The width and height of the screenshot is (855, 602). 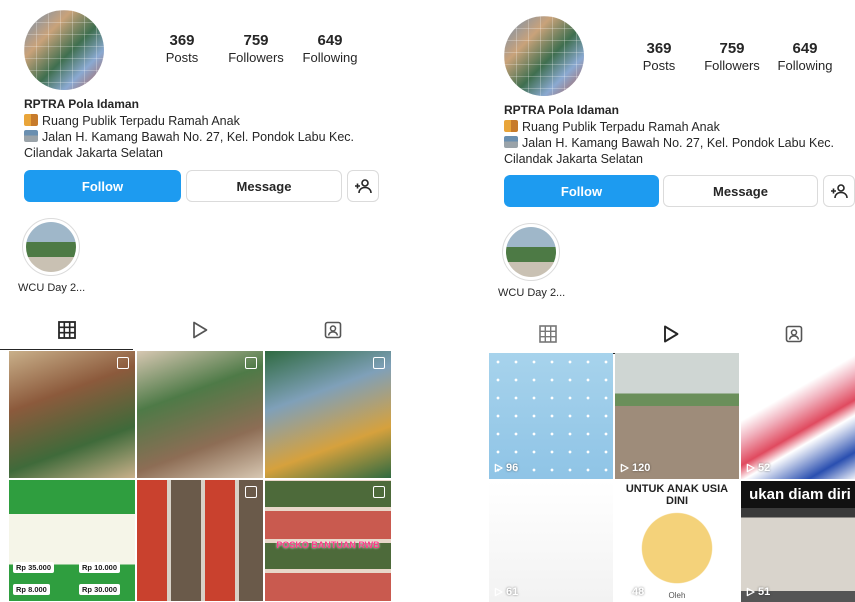 I want to click on view-count-value: 48, so click(x=638, y=592).